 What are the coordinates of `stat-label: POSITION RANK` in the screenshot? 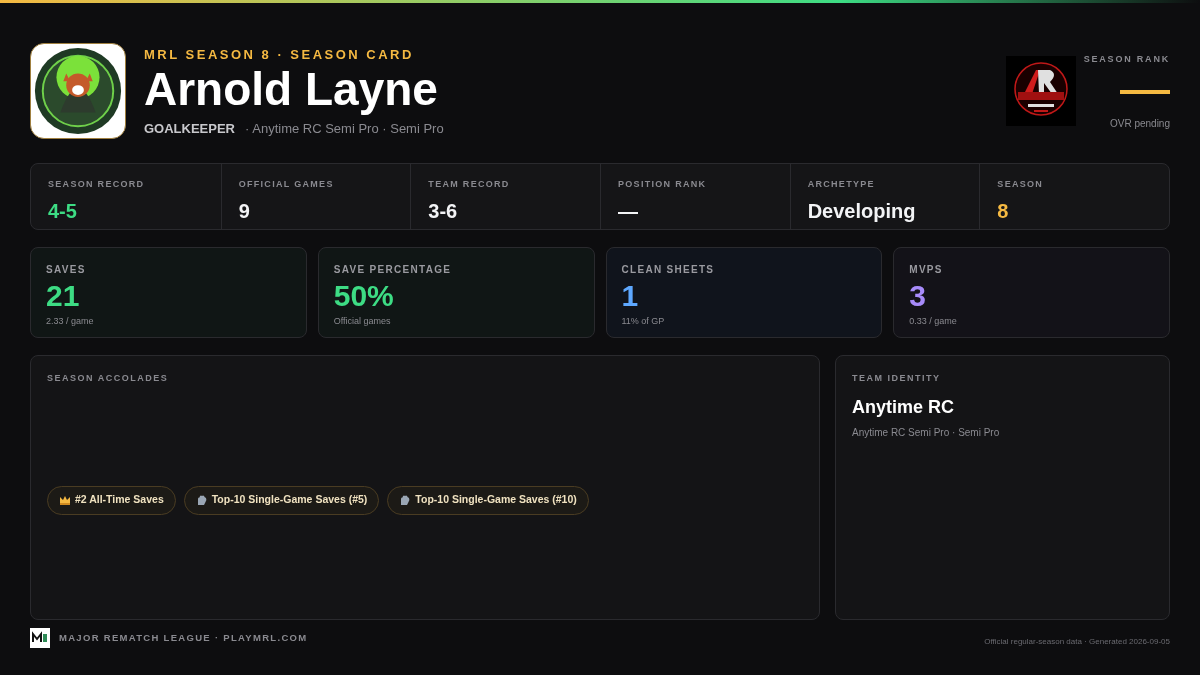 It's located at (662, 184).